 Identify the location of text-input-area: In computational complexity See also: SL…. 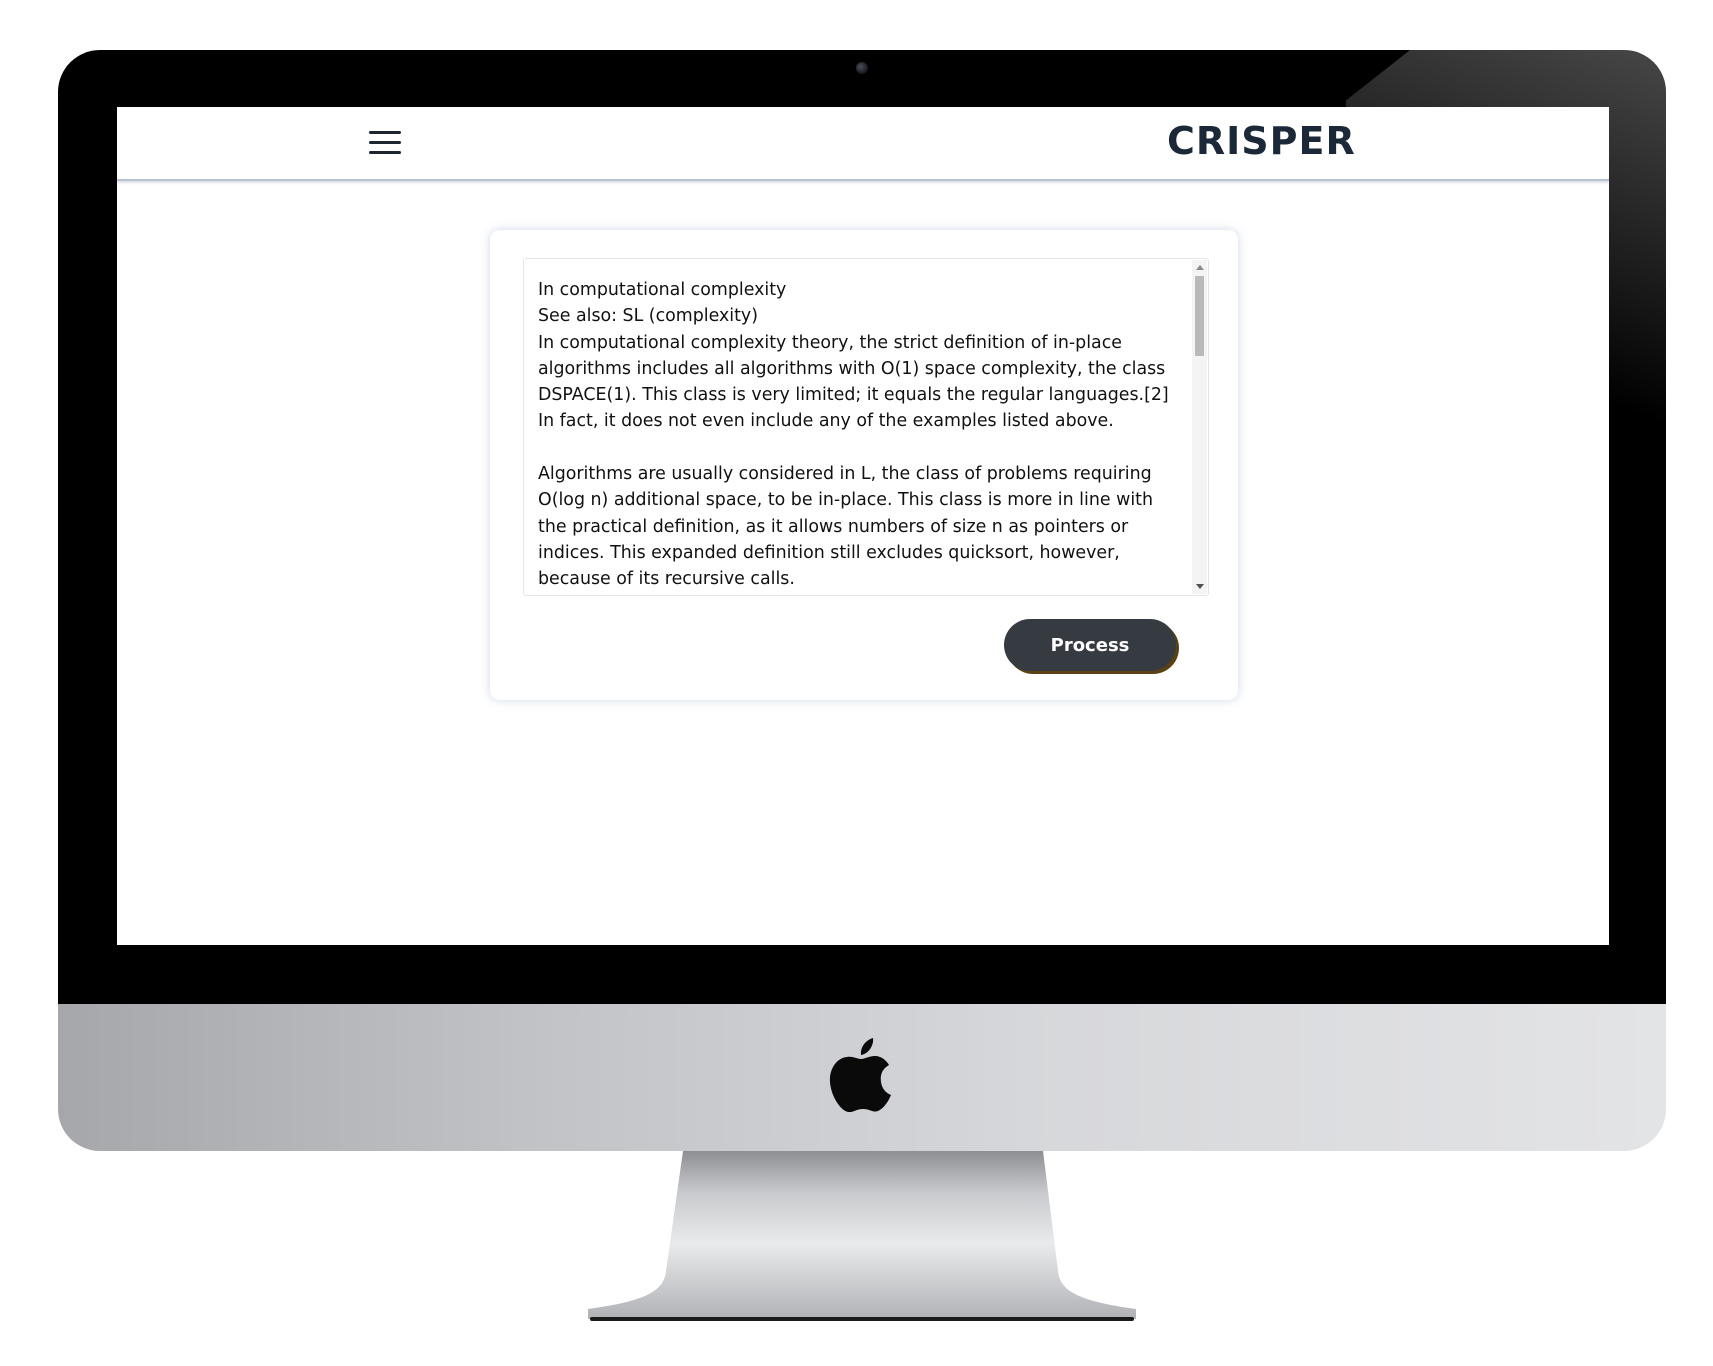
(866, 427).